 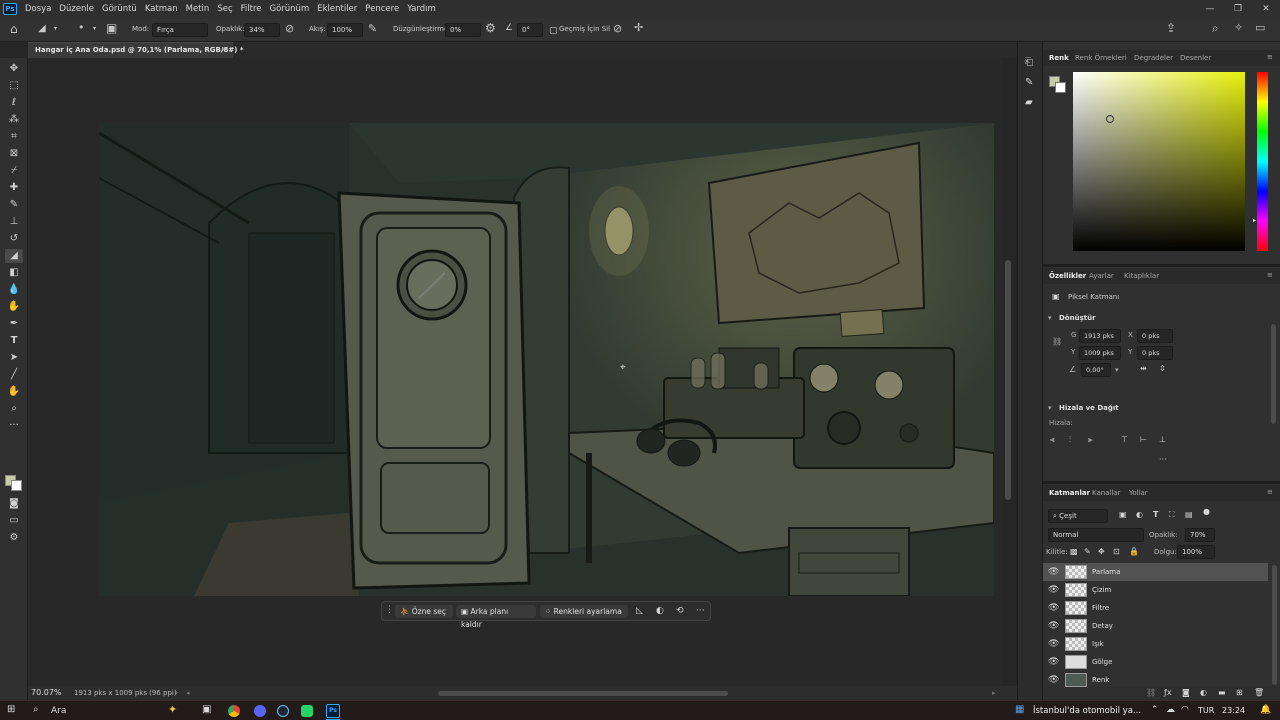 I want to click on transform-icon: ◺, so click(x=639, y=611).